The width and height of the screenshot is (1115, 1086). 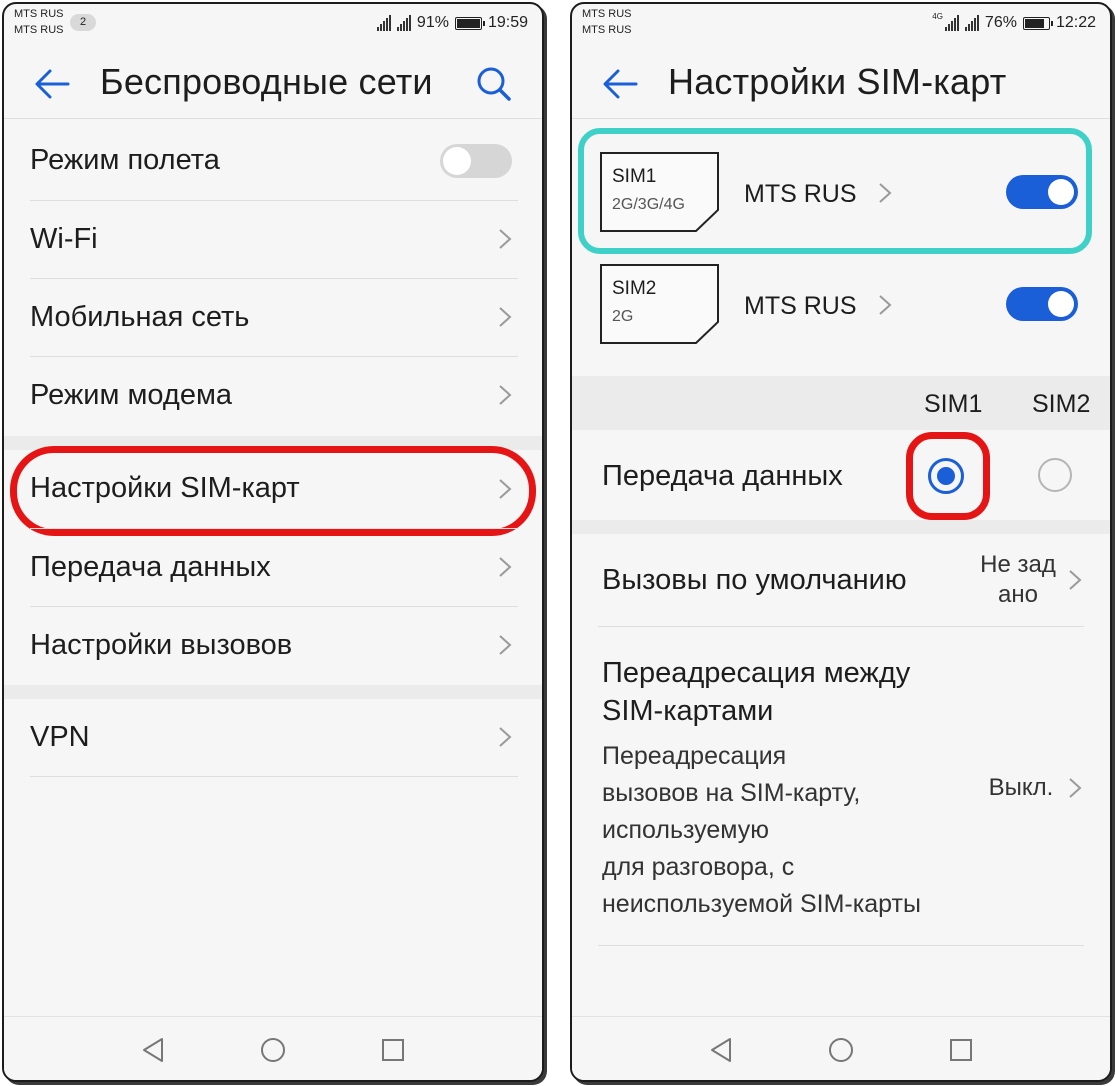 I want to click on column-header-band, so click(x=841, y=403).